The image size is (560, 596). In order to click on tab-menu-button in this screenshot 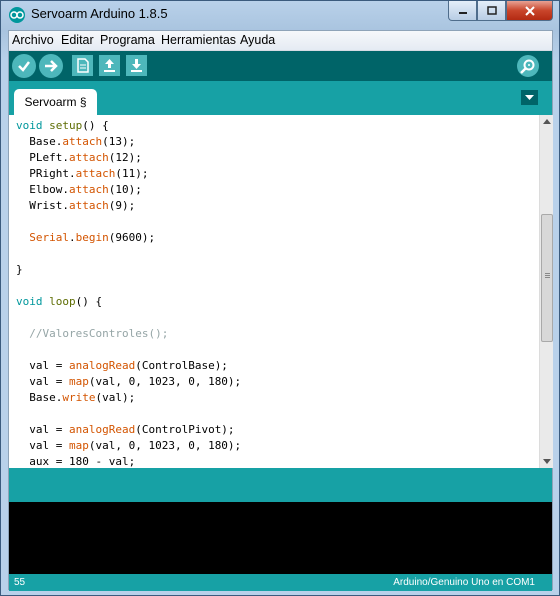, I will do `click(529, 97)`.